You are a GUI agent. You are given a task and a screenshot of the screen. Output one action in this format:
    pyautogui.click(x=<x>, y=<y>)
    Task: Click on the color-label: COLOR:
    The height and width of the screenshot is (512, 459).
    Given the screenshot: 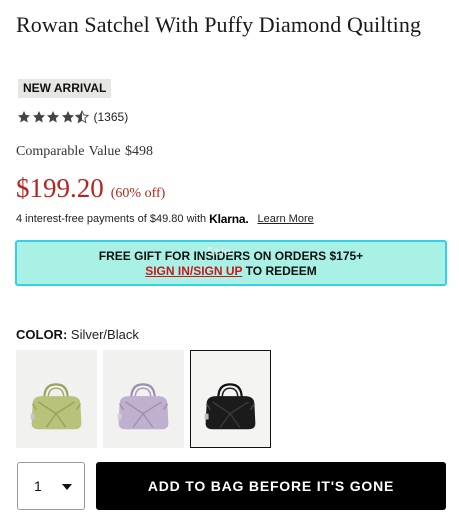 What is the action you would take?
    pyautogui.click(x=42, y=334)
    